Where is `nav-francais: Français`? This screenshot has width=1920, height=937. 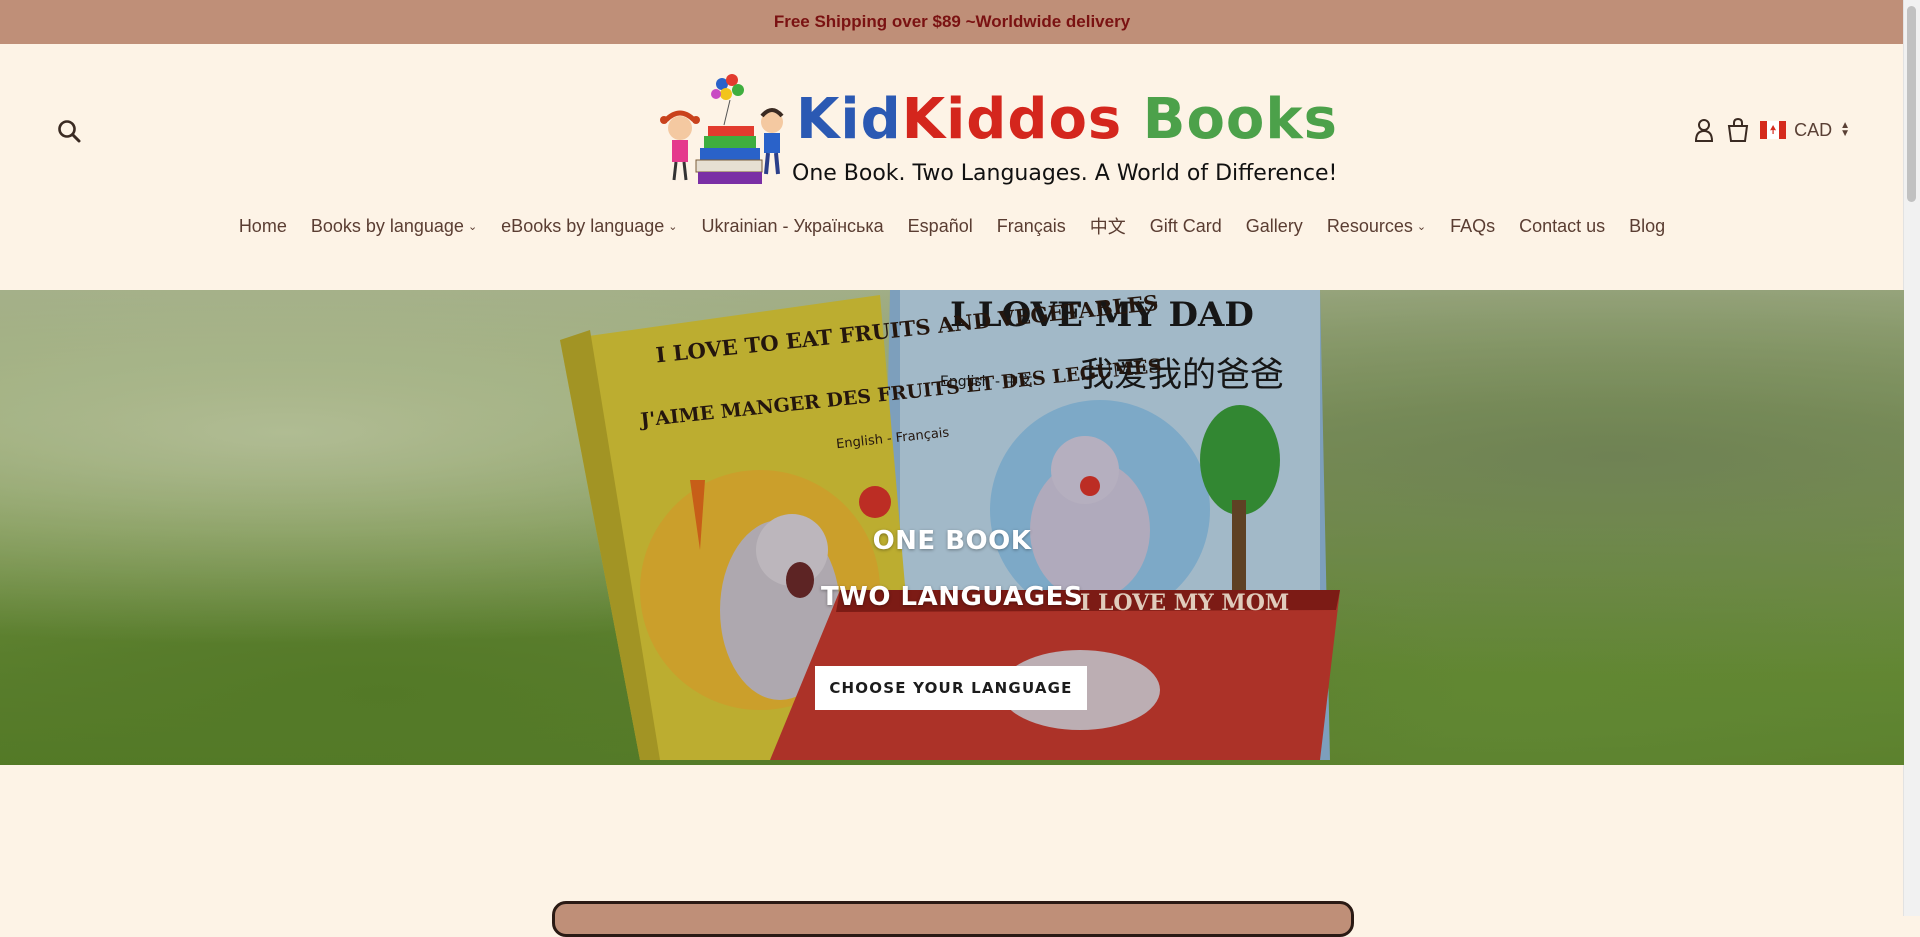 nav-francais: Français is located at coordinates (1031, 226).